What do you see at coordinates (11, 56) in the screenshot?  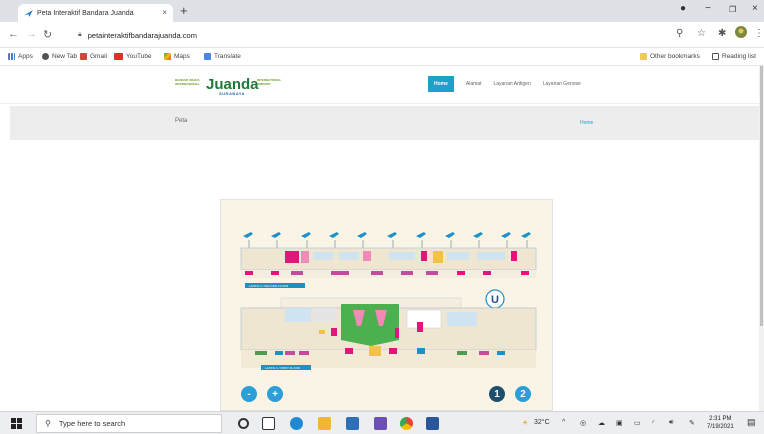 I see `apps-grid-icon` at bounding box center [11, 56].